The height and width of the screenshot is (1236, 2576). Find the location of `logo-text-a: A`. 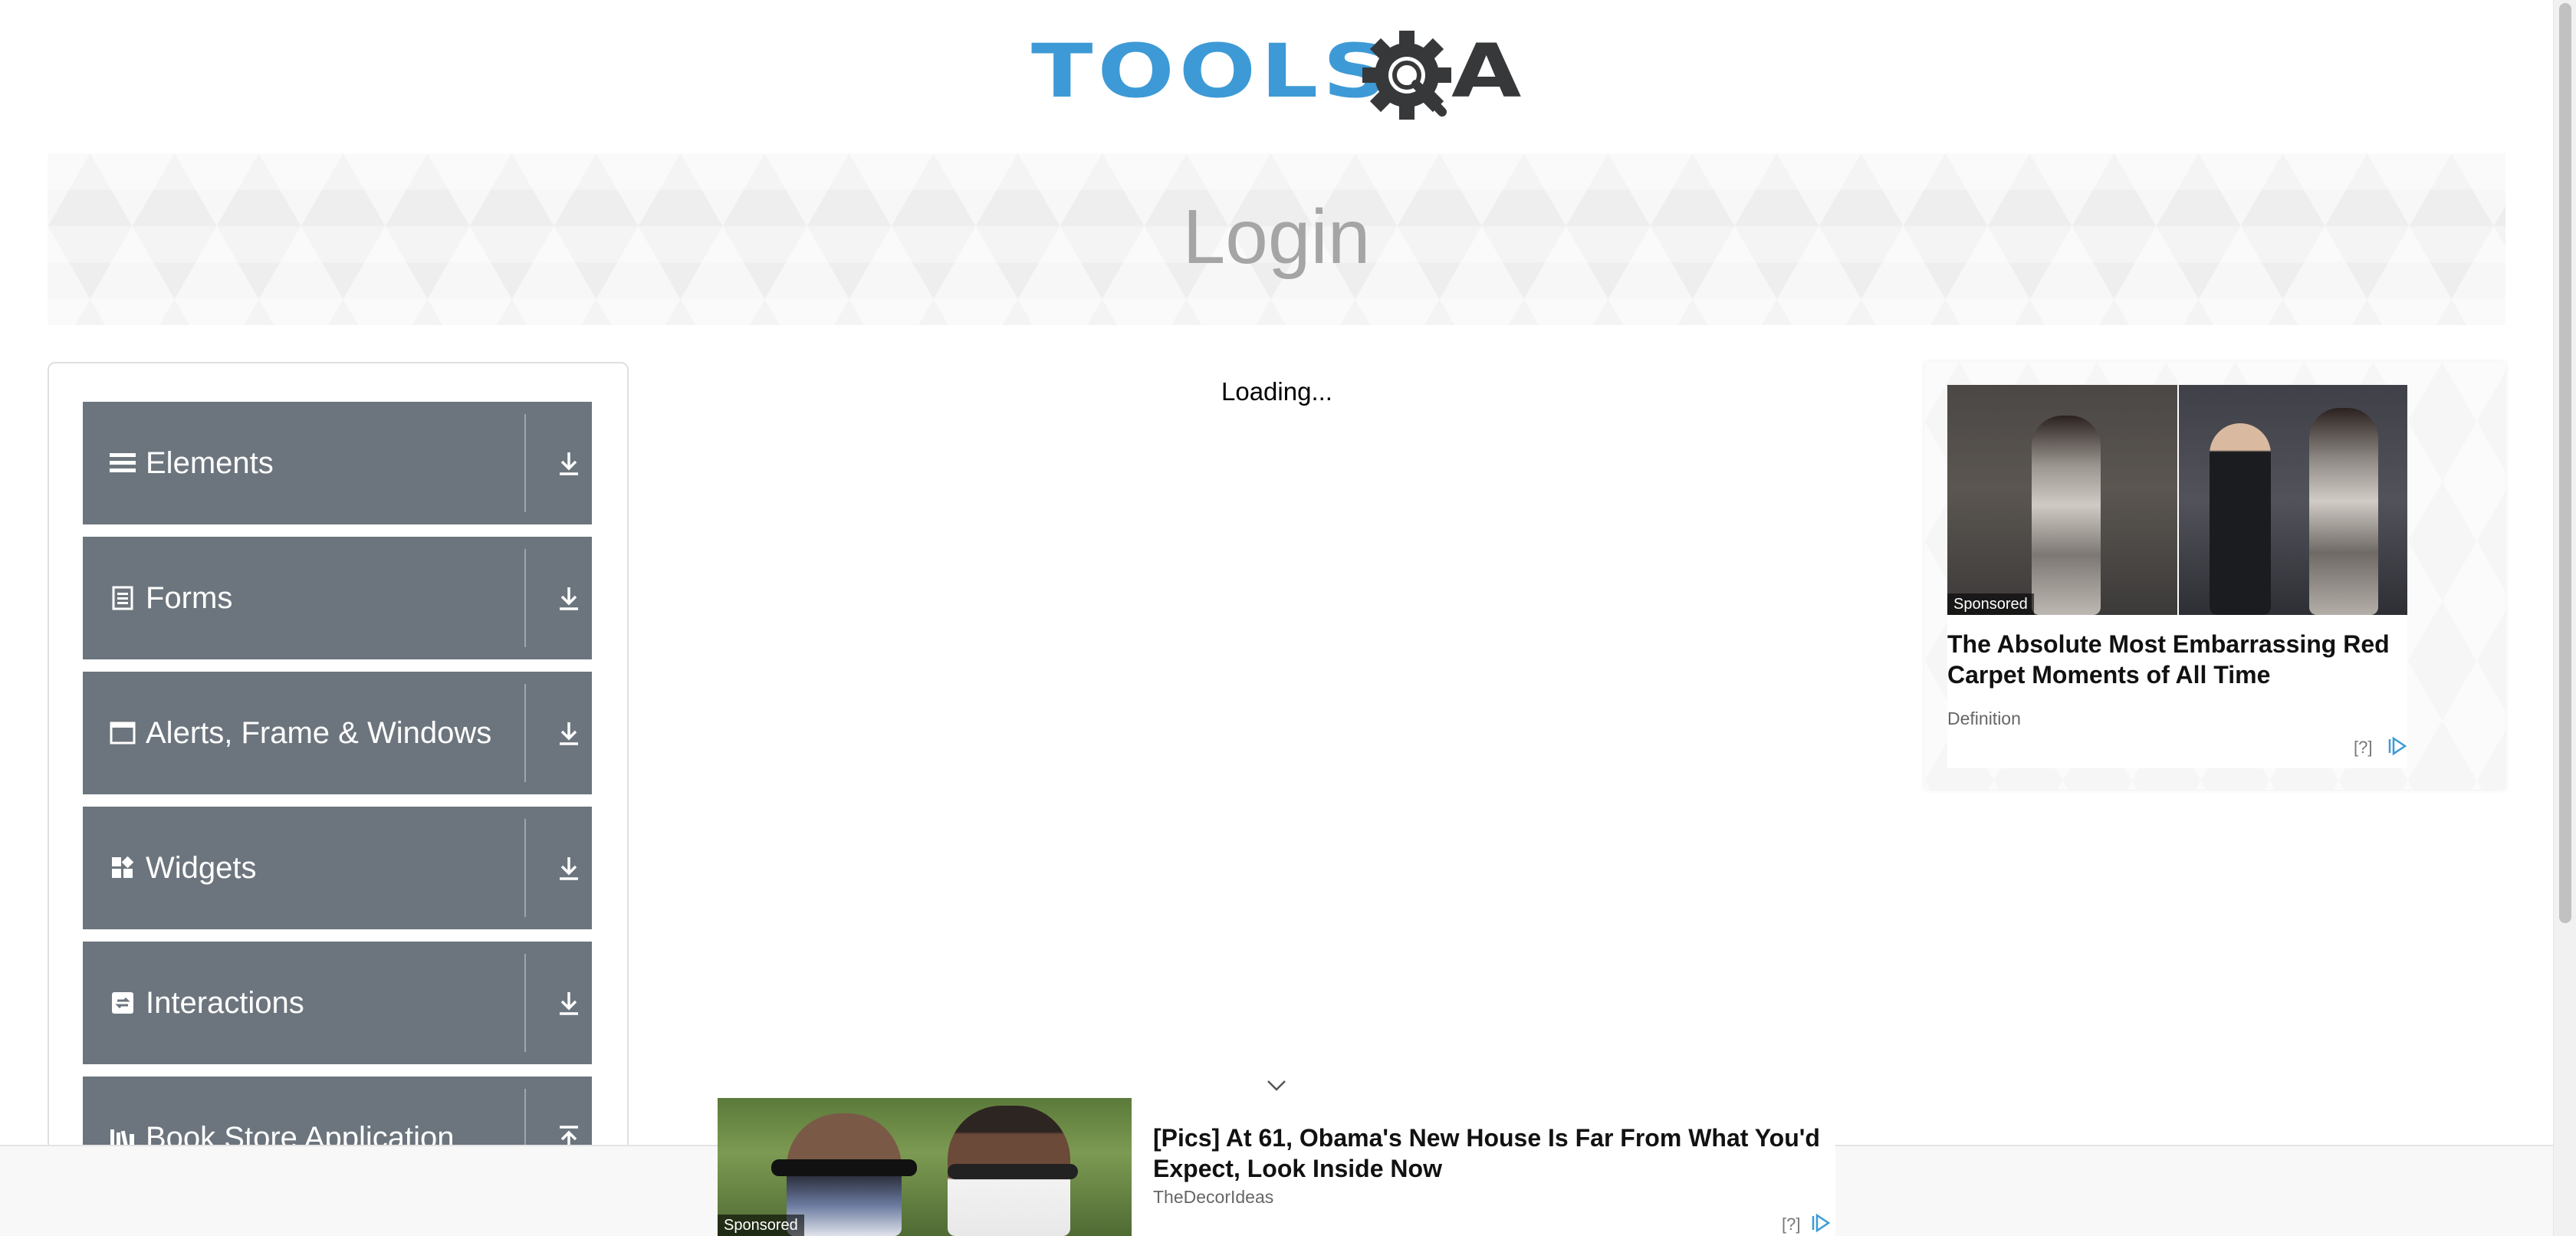

logo-text-a: A is located at coordinates (1487, 70).